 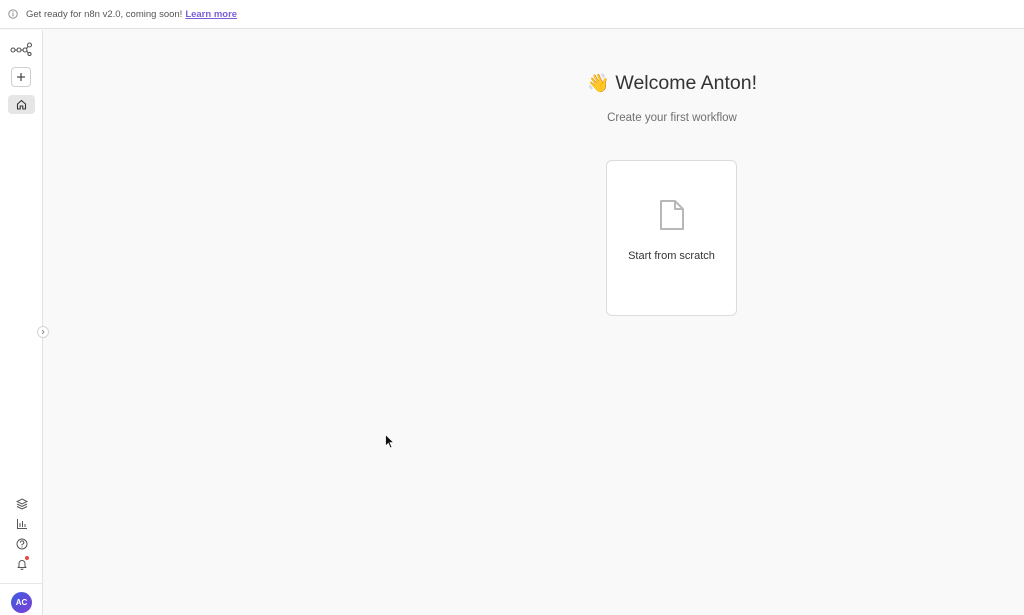 I want to click on home-icon, so click(x=21, y=104).